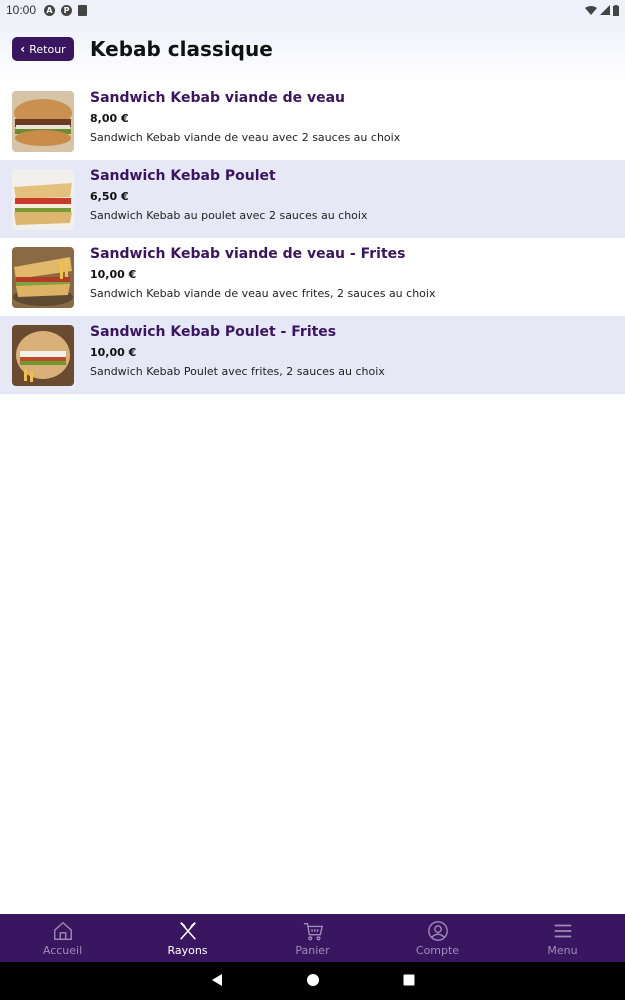  What do you see at coordinates (109, 196) in the screenshot?
I see `product-price: 6,50 €` at bounding box center [109, 196].